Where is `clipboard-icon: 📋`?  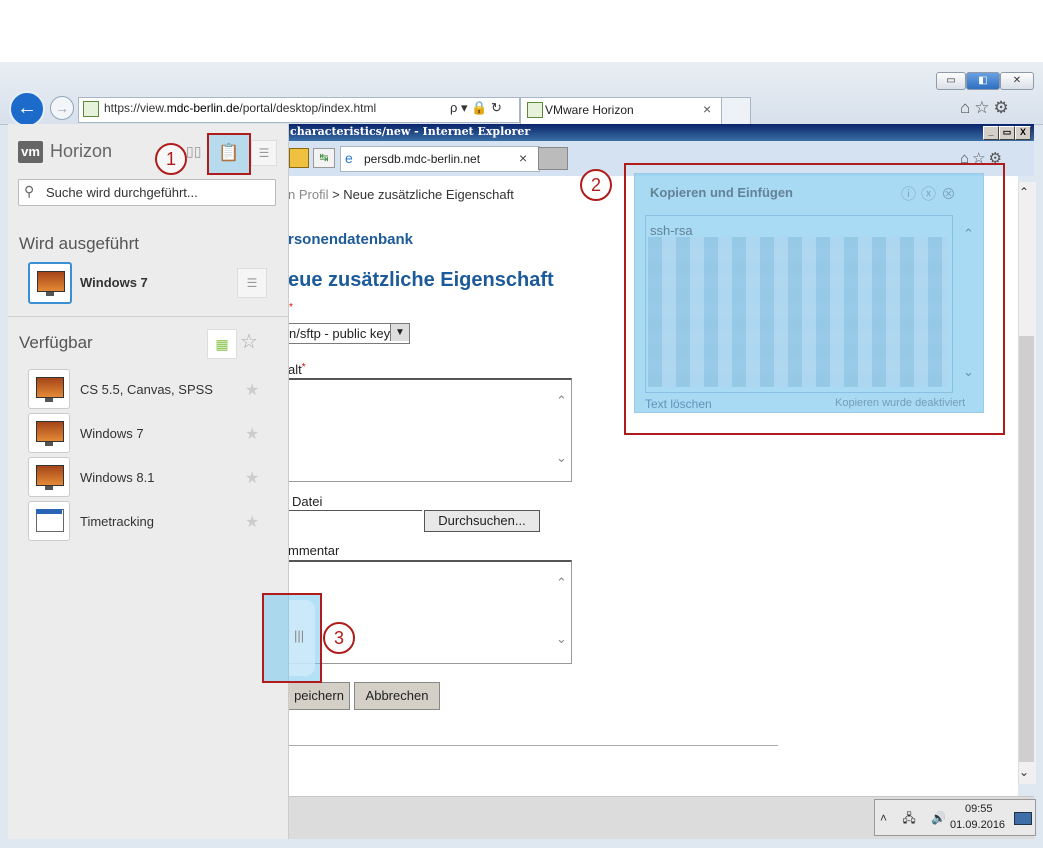
clipboard-icon: 📋 is located at coordinates (229, 152).